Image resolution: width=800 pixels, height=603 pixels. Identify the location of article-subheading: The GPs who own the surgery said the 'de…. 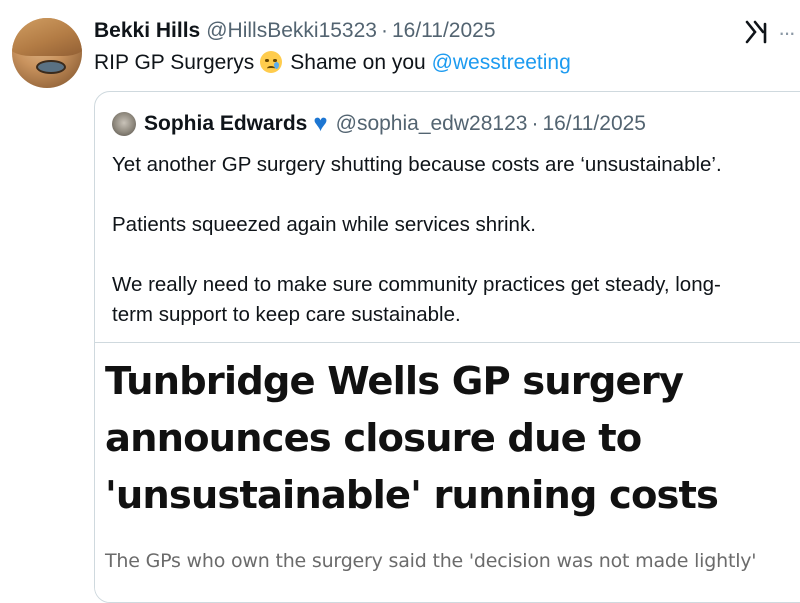
(431, 561).